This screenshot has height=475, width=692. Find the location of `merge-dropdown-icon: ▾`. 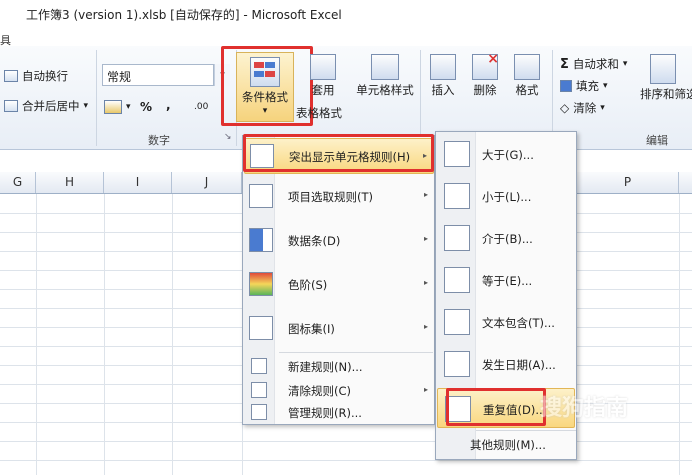

merge-dropdown-icon: ▾ is located at coordinates (86, 106).